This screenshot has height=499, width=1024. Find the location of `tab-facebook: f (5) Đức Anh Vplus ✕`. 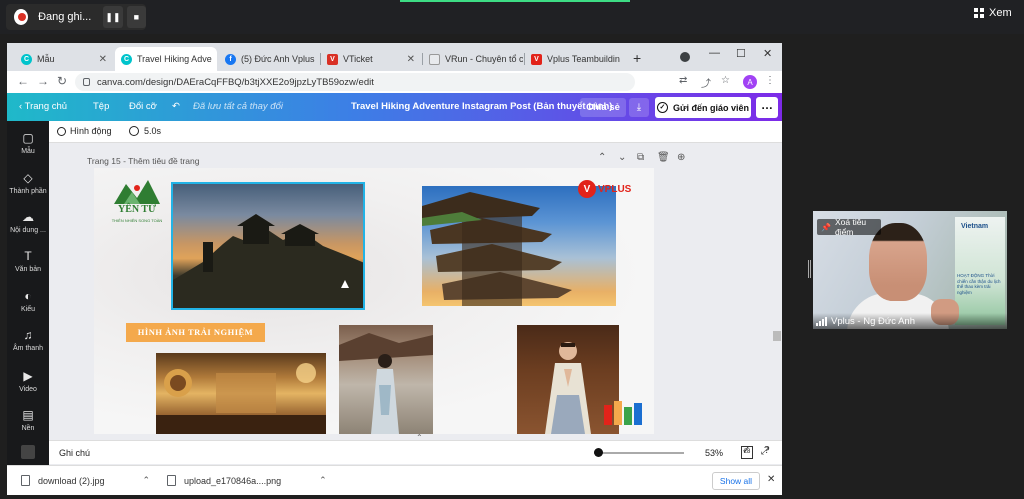

tab-facebook: f (5) Đức Anh Vplus ✕ is located at coordinates (269, 59).